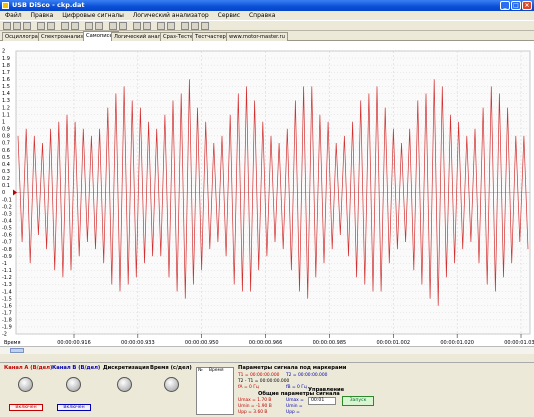 This screenshot has height=417, width=534. I want to click on horizontal-scrollbar, so click(267, 350).